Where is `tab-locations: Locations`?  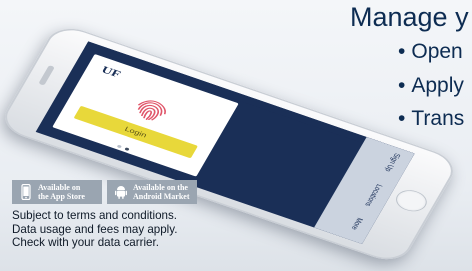
tab-locations: Locations is located at coordinates (373, 195).